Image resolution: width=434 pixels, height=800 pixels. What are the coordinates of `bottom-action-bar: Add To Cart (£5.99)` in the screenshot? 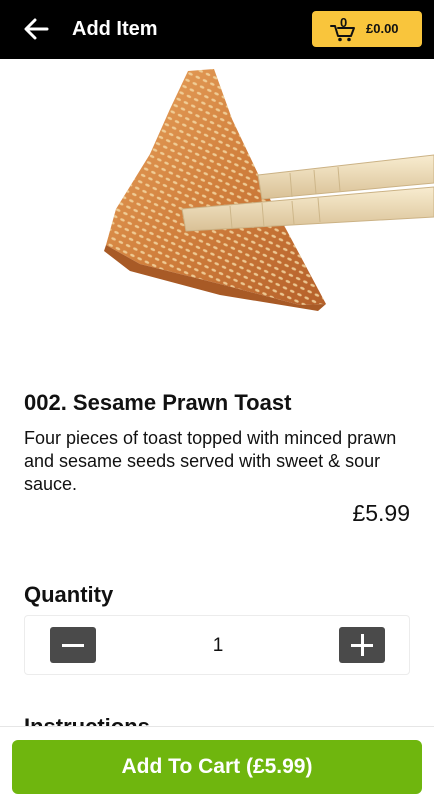 It's located at (217, 763).